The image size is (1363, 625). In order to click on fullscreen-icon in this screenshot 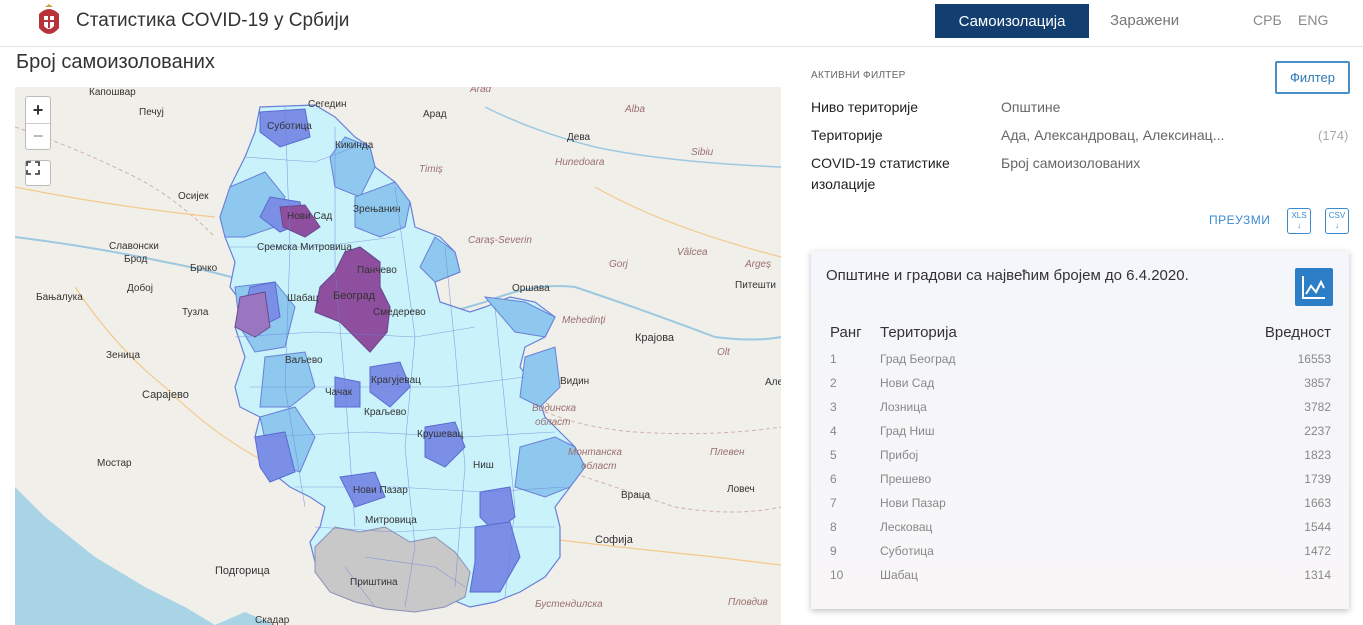, I will do `click(38, 173)`.